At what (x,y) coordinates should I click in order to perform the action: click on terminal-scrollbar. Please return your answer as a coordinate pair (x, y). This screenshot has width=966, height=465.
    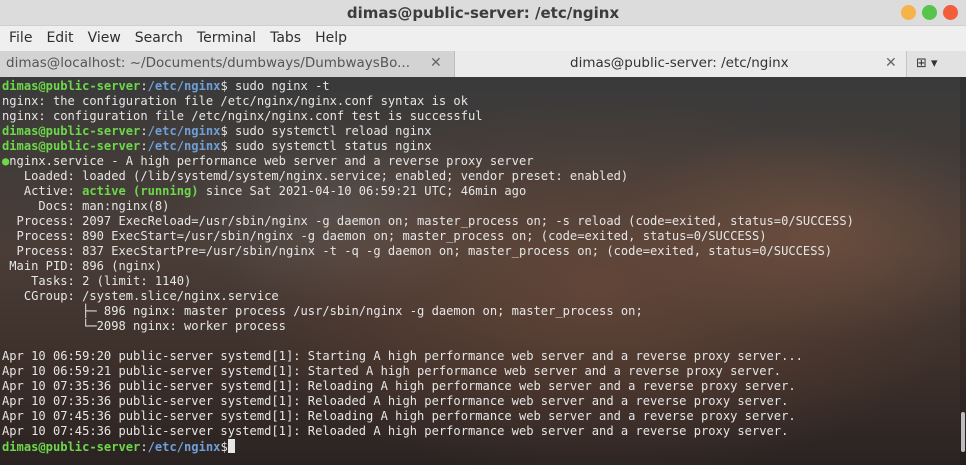
    Looking at the image, I should click on (963, 271).